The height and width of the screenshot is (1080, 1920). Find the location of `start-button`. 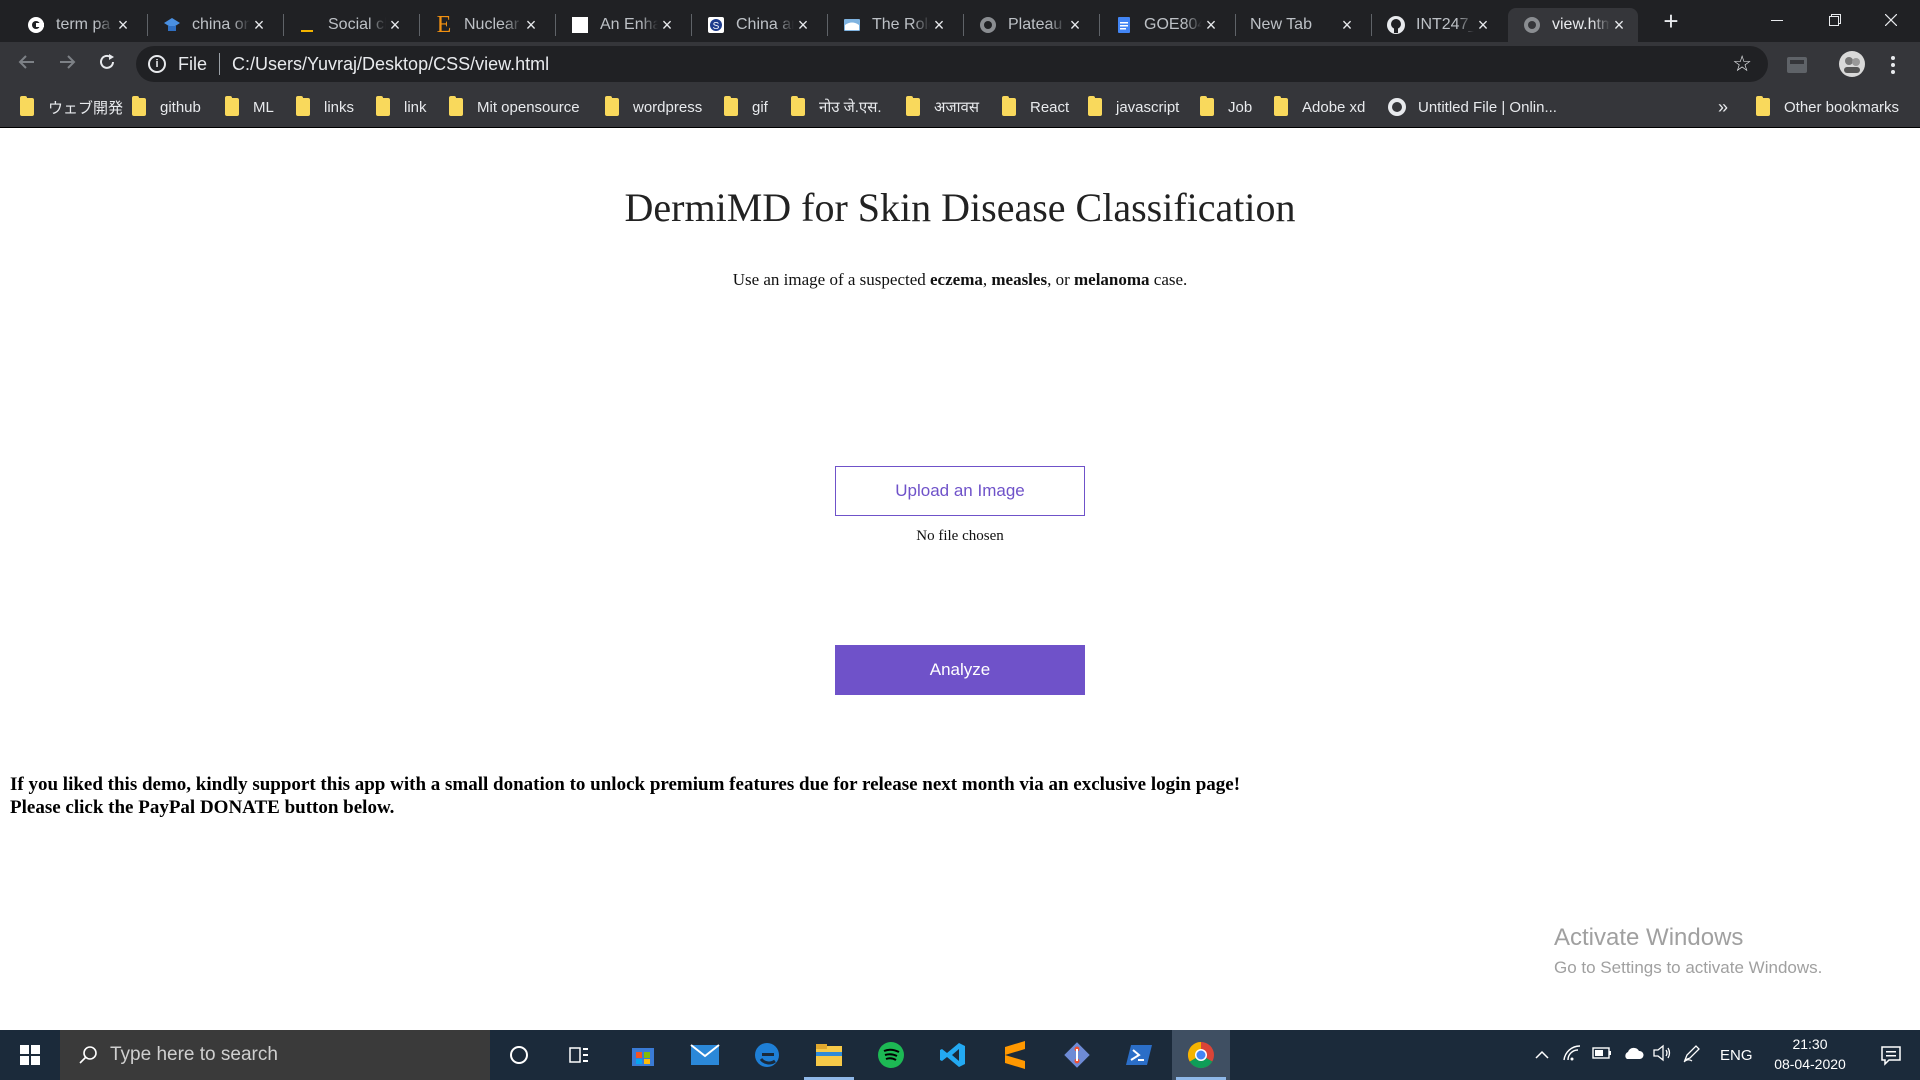

start-button is located at coordinates (30, 1055).